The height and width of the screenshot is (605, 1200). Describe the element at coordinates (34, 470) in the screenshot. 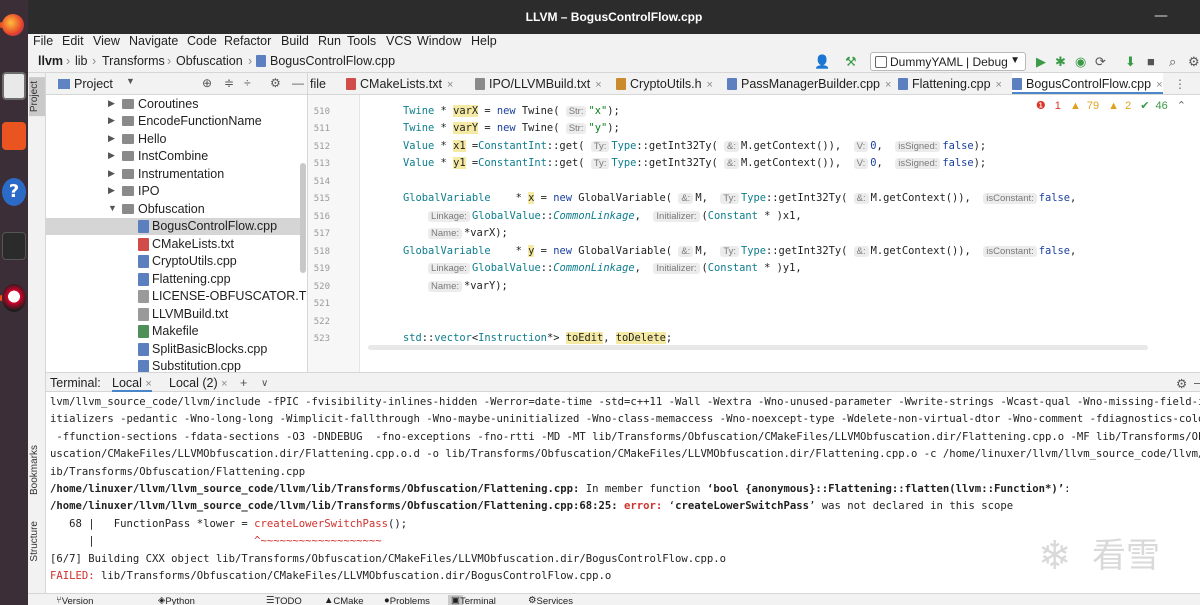

I see `tool-tab-bookmarks: Bookmarks` at that location.